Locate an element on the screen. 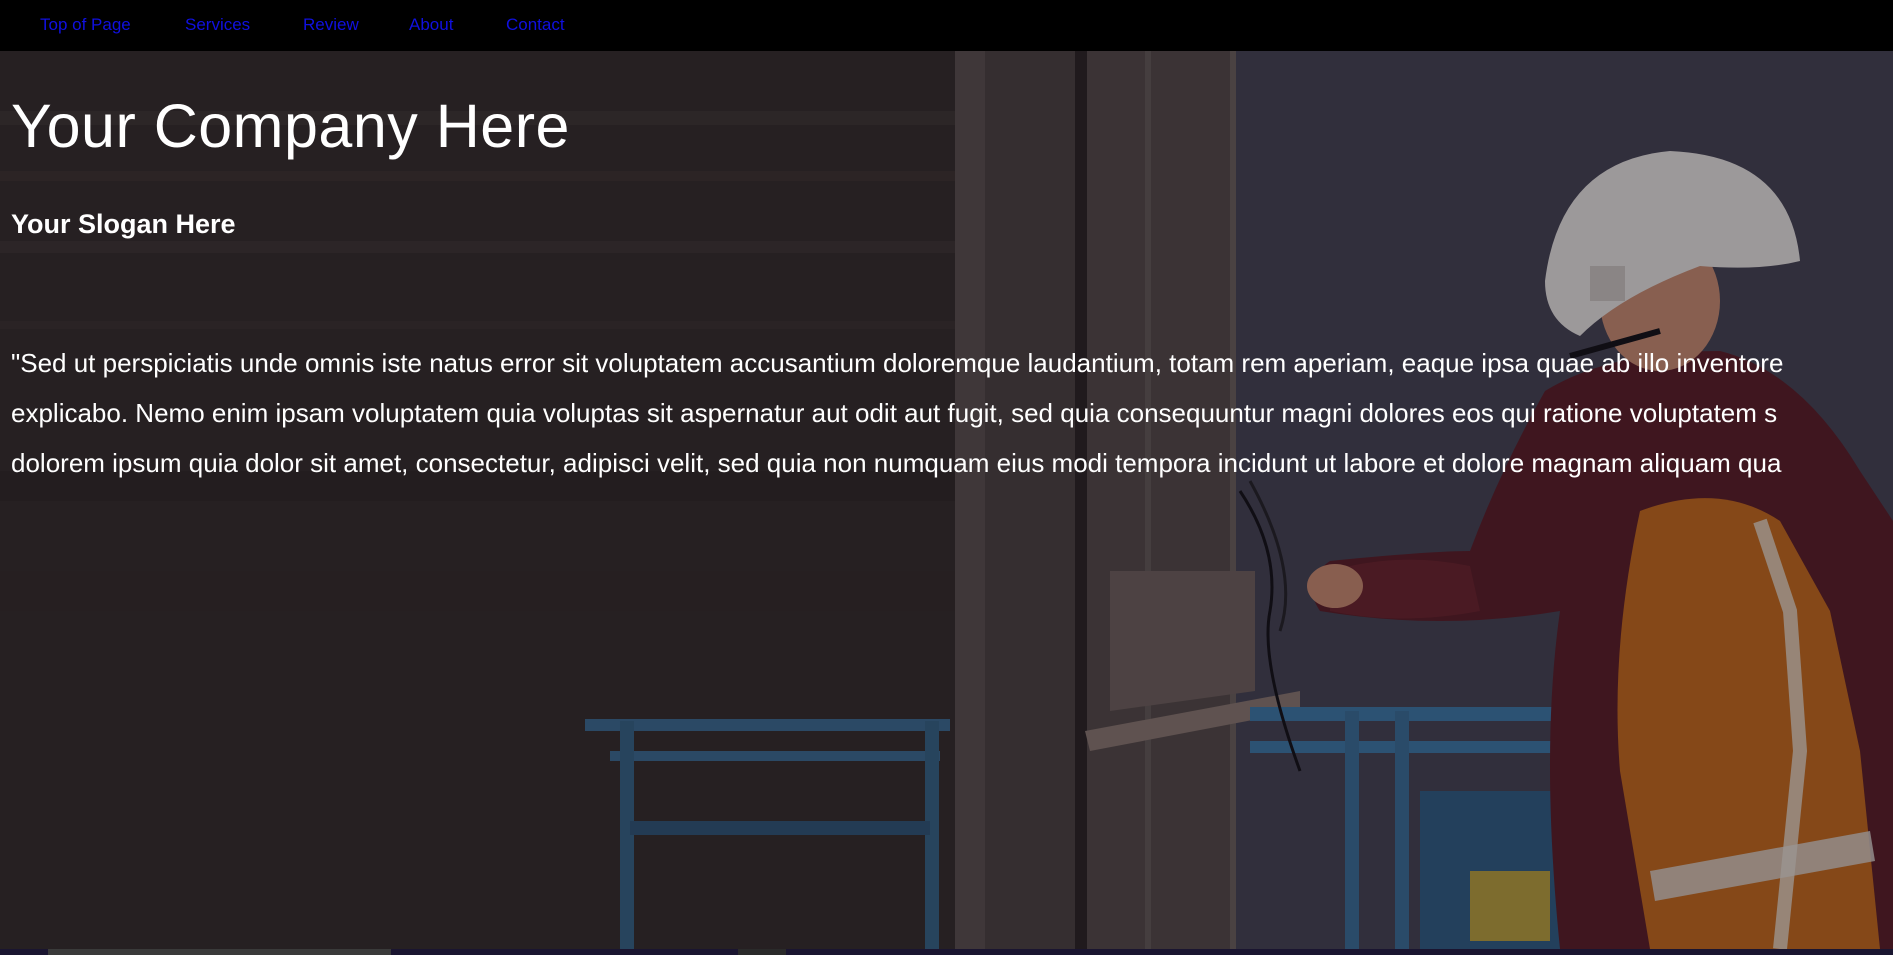  nav-link-services: Services is located at coordinates (217, 25).